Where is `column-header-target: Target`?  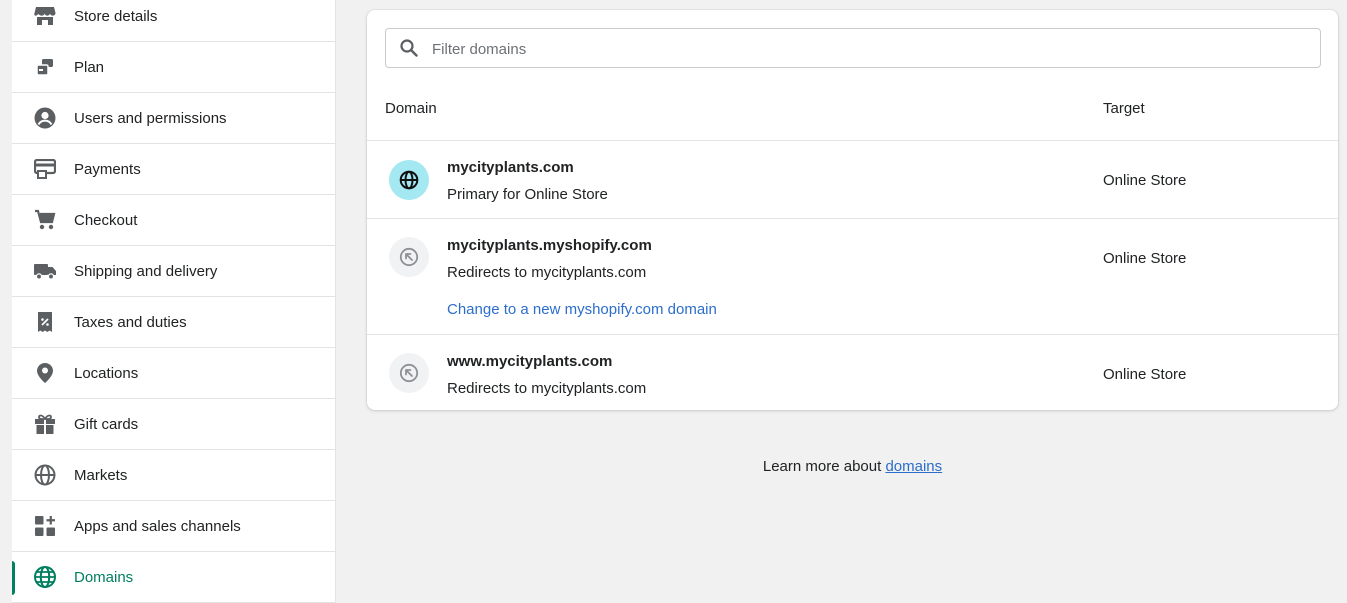 column-header-target: Target is located at coordinates (1124, 108).